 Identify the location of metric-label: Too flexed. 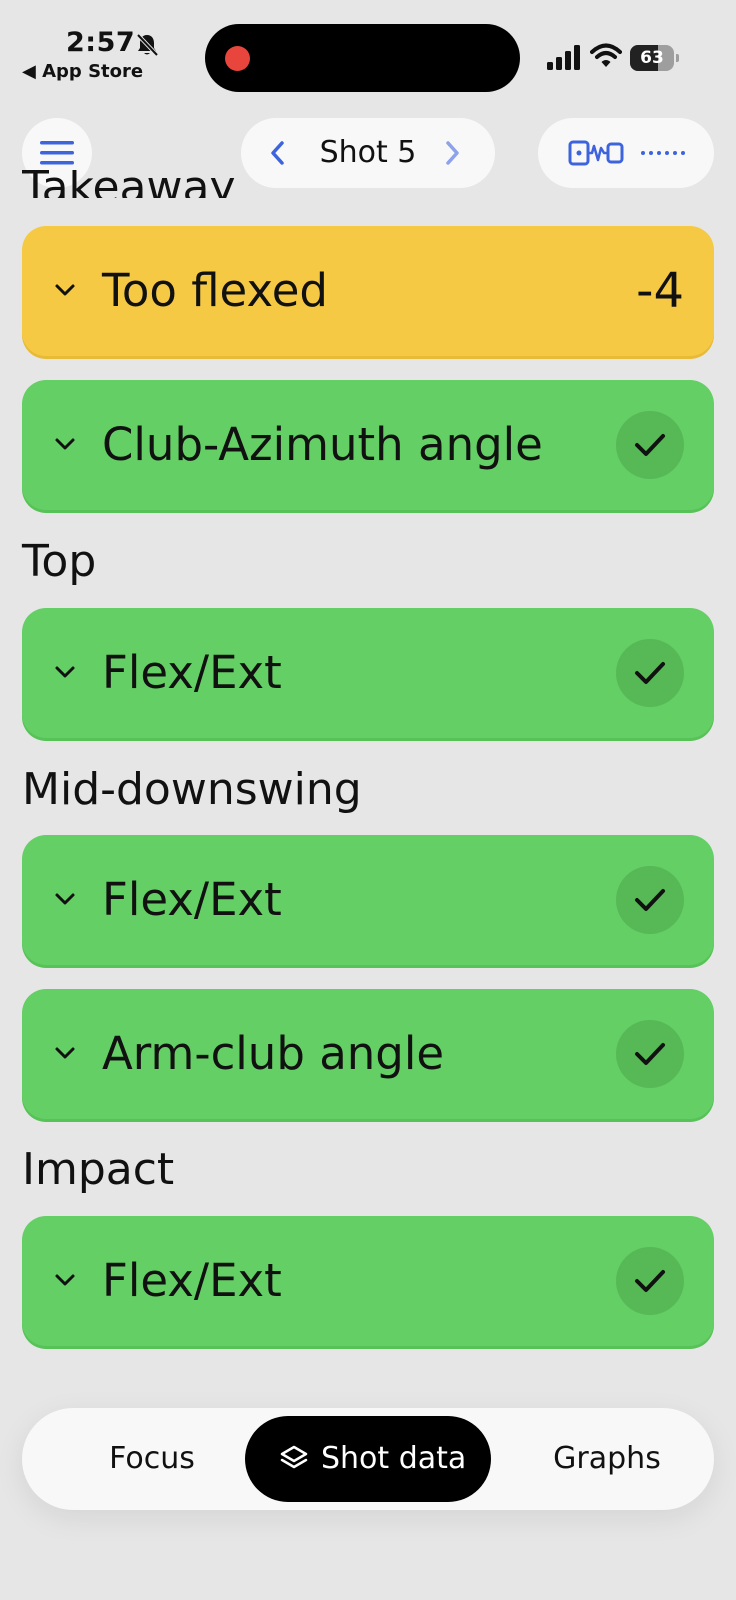
(215, 290).